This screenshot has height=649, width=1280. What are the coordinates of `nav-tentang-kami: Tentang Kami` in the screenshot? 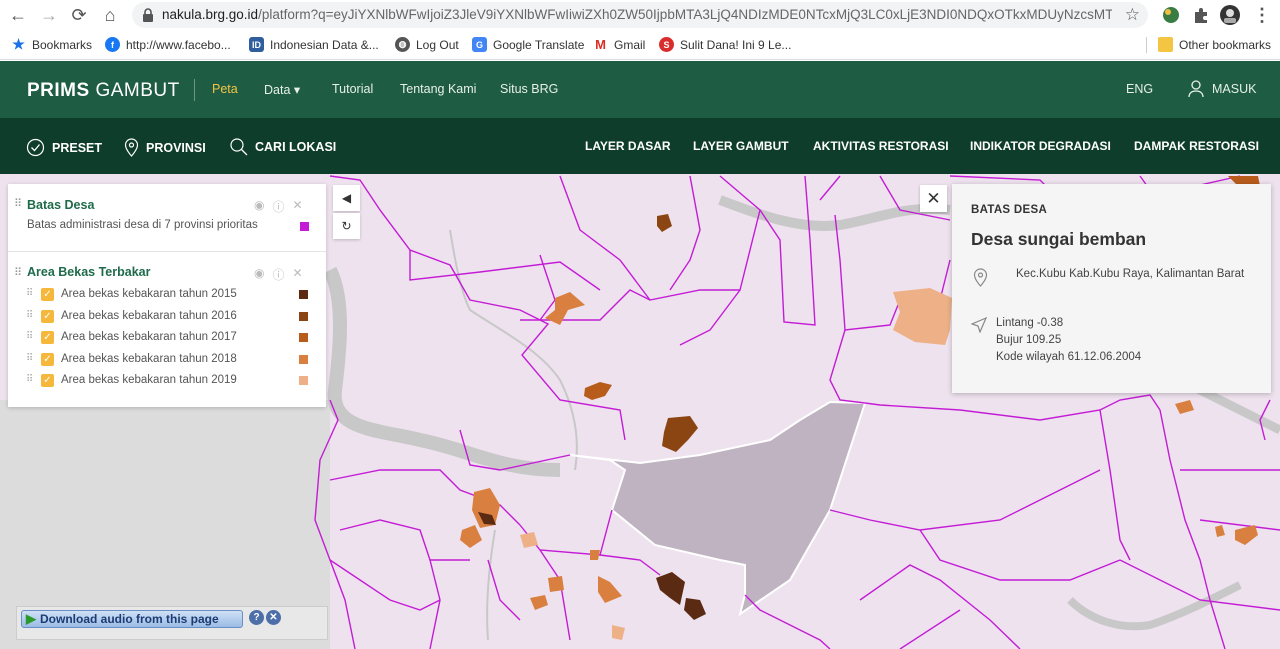 It's located at (438, 89).